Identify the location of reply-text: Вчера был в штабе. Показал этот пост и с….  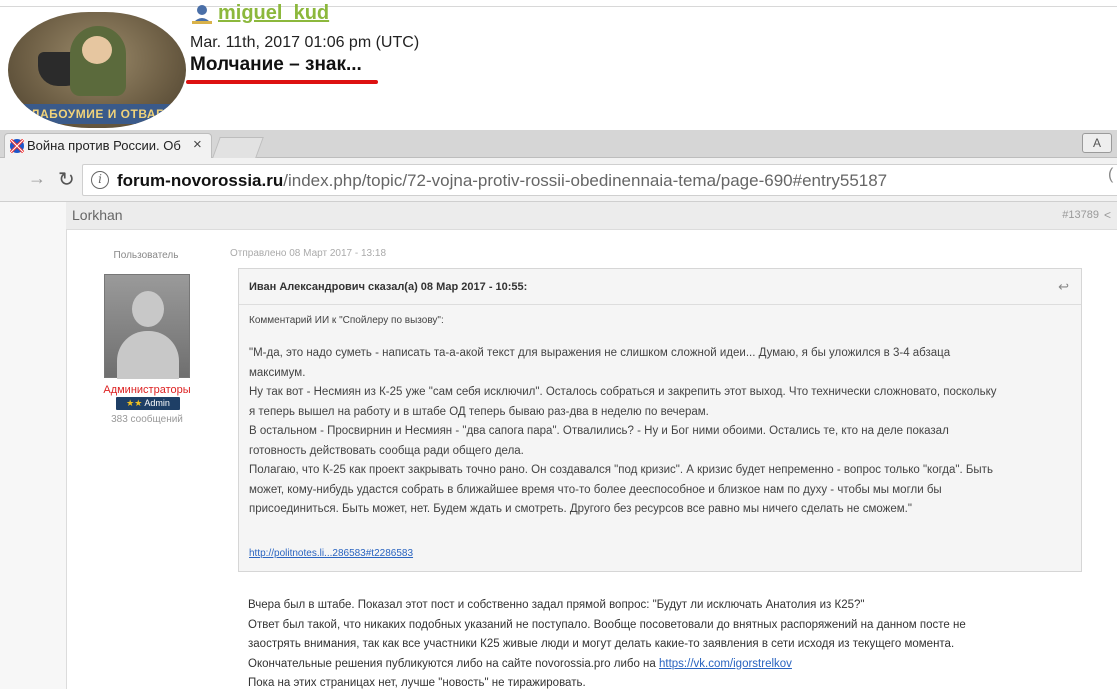
(678, 642).